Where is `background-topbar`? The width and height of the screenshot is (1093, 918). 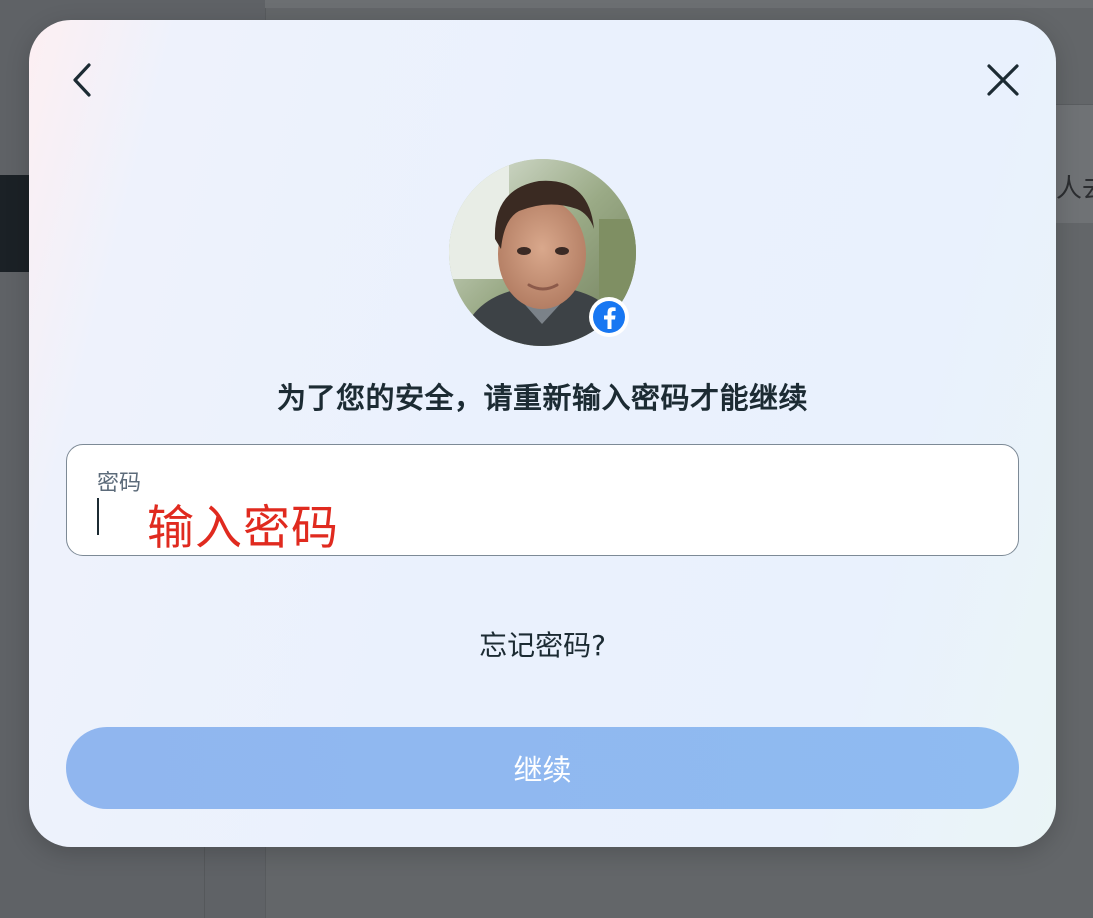
background-topbar is located at coordinates (679, 4).